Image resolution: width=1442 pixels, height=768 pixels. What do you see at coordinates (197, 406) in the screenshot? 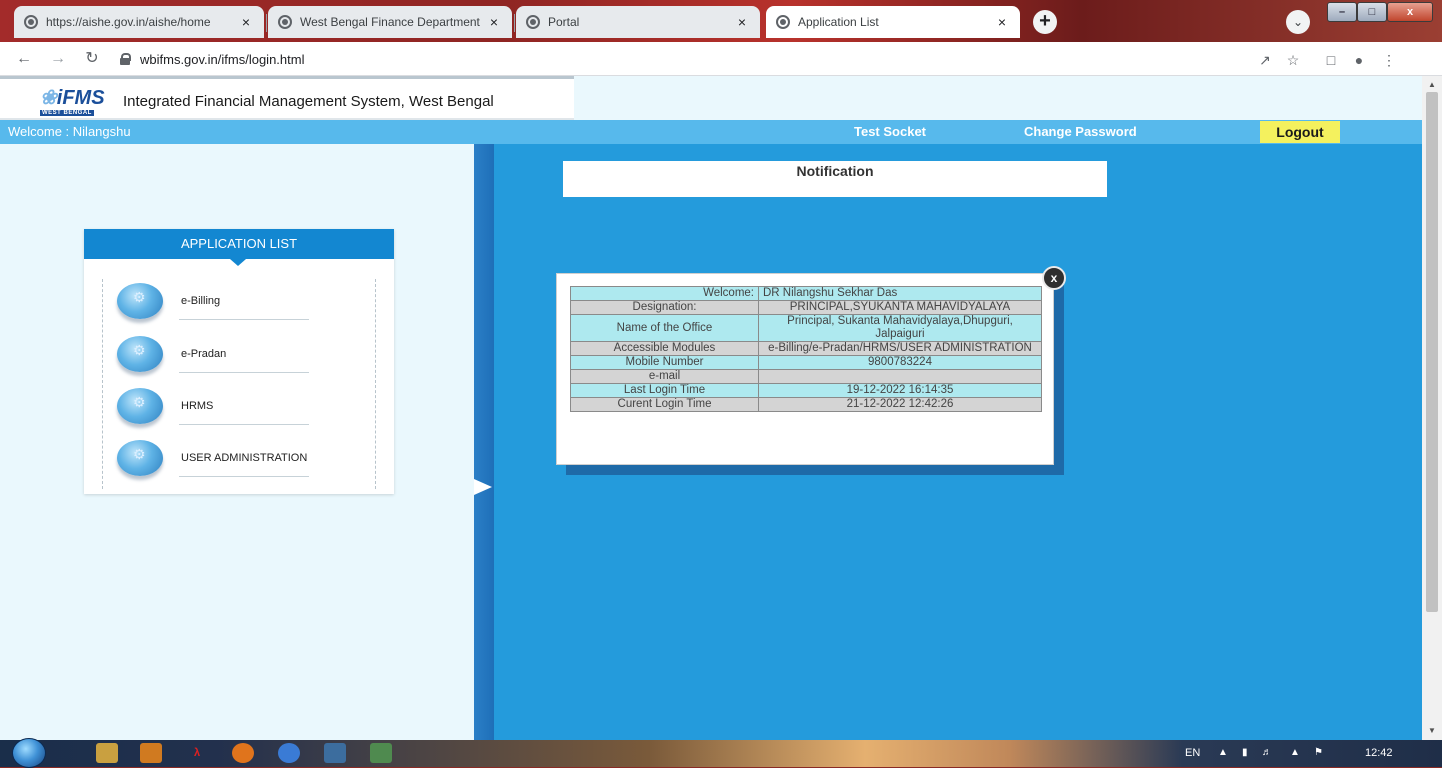
I see `app-label: HRMS` at bounding box center [197, 406].